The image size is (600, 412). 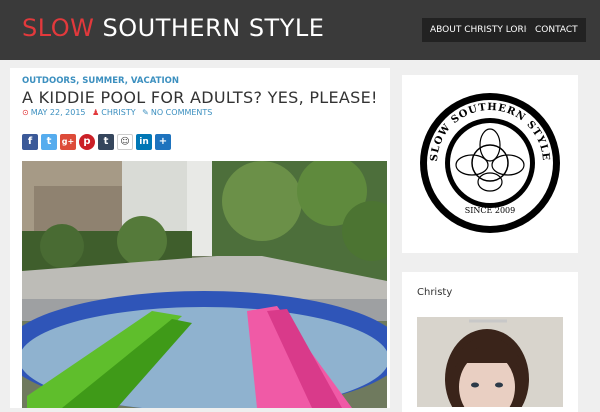 I want to click on post-author: CHRISTY, so click(x=118, y=112).